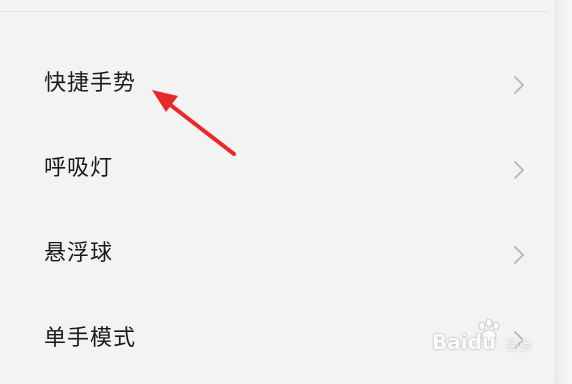 The height and width of the screenshot is (384, 572). Describe the element at coordinates (464, 342) in the screenshot. I see `watermark-text: Baidu` at that location.